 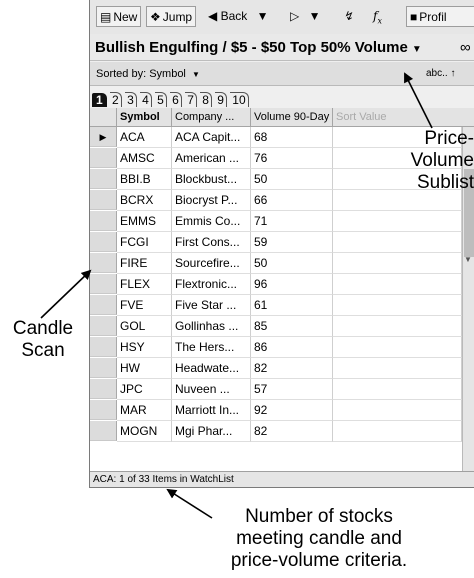 What do you see at coordinates (144, 158) in the screenshot?
I see `symbol-cell: AMSC` at bounding box center [144, 158].